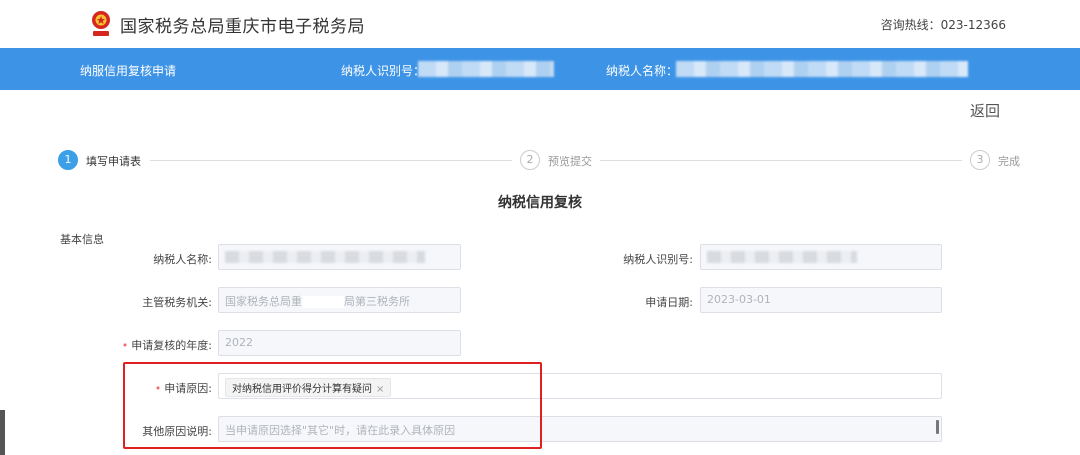 The height and width of the screenshot is (455, 1080). I want to click on redacted-taxpayer-name, so click(822, 69).